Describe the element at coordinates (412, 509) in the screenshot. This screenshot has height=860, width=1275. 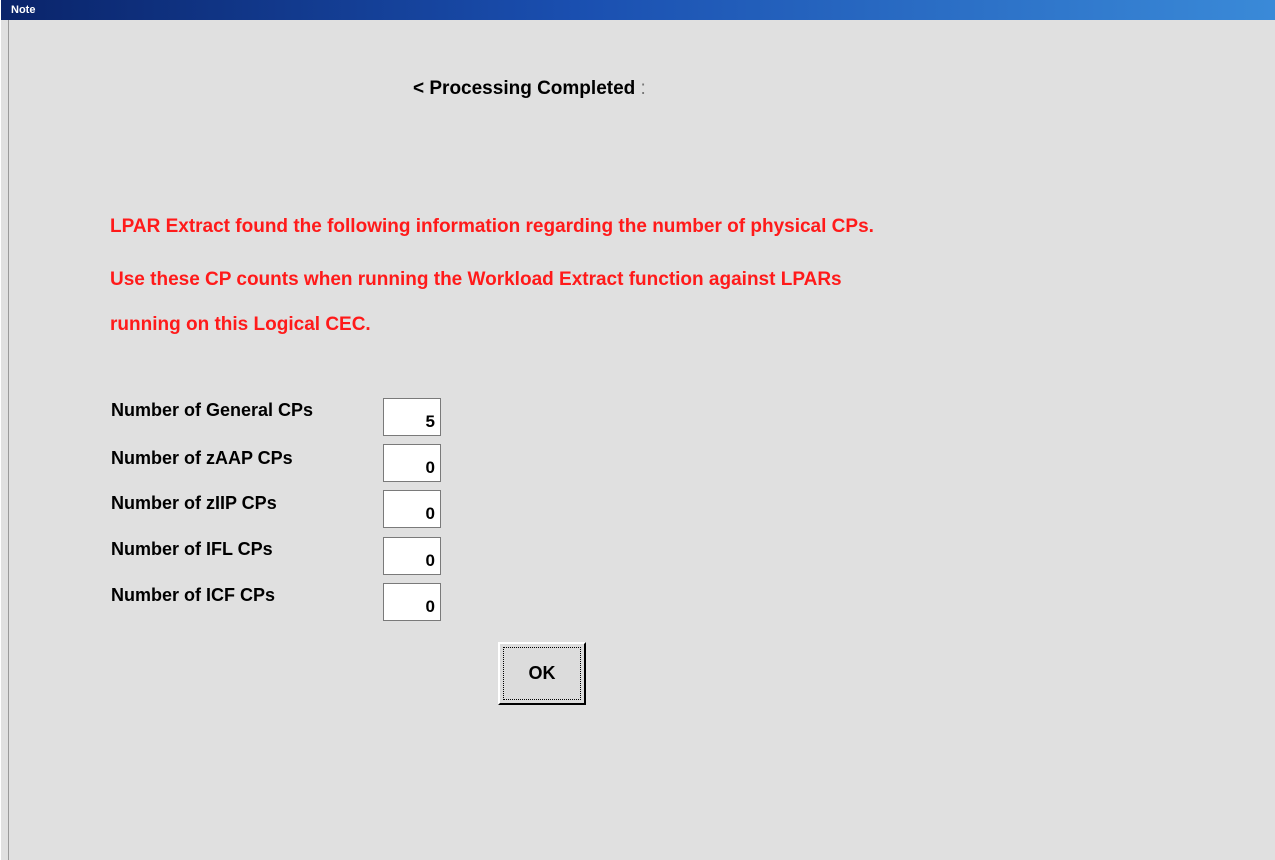
I see `ziip-cps-field: 0` at that location.